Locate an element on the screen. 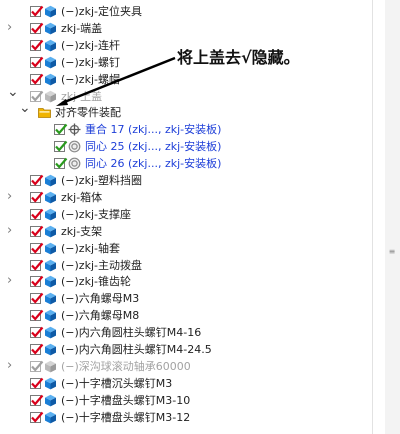 The image size is (400, 434). tree-item-label: (−)zkj-塑料挡圈 is located at coordinates (101, 180).